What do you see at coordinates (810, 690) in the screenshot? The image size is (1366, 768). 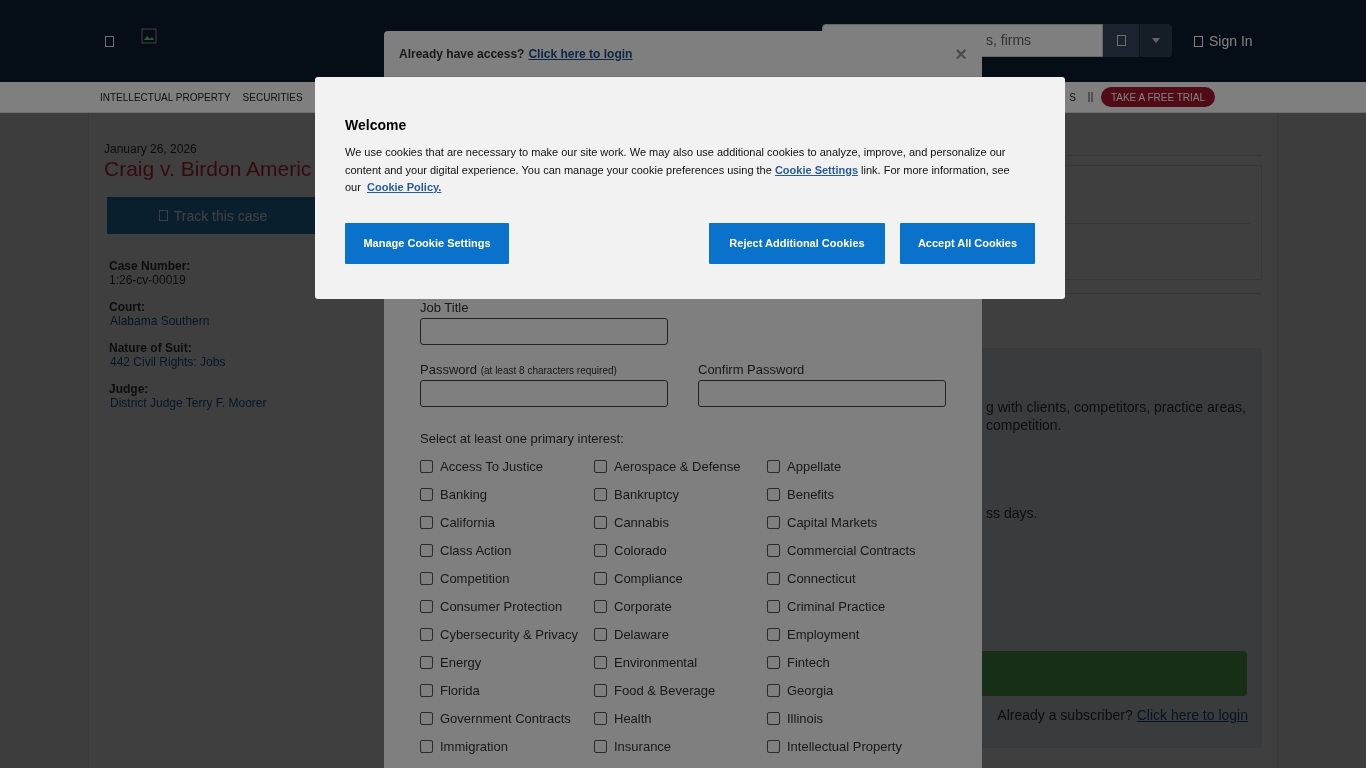 I see `checkbox-label: Georgia` at bounding box center [810, 690].